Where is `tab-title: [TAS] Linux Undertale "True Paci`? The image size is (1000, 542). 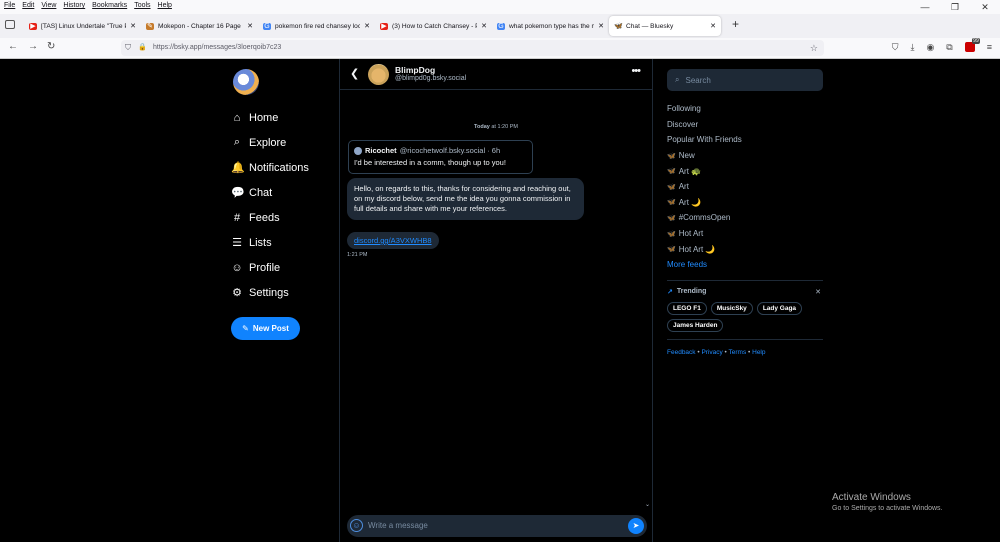 tab-title: [TAS] Linux Undertale "True Paci is located at coordinates (83, 26).